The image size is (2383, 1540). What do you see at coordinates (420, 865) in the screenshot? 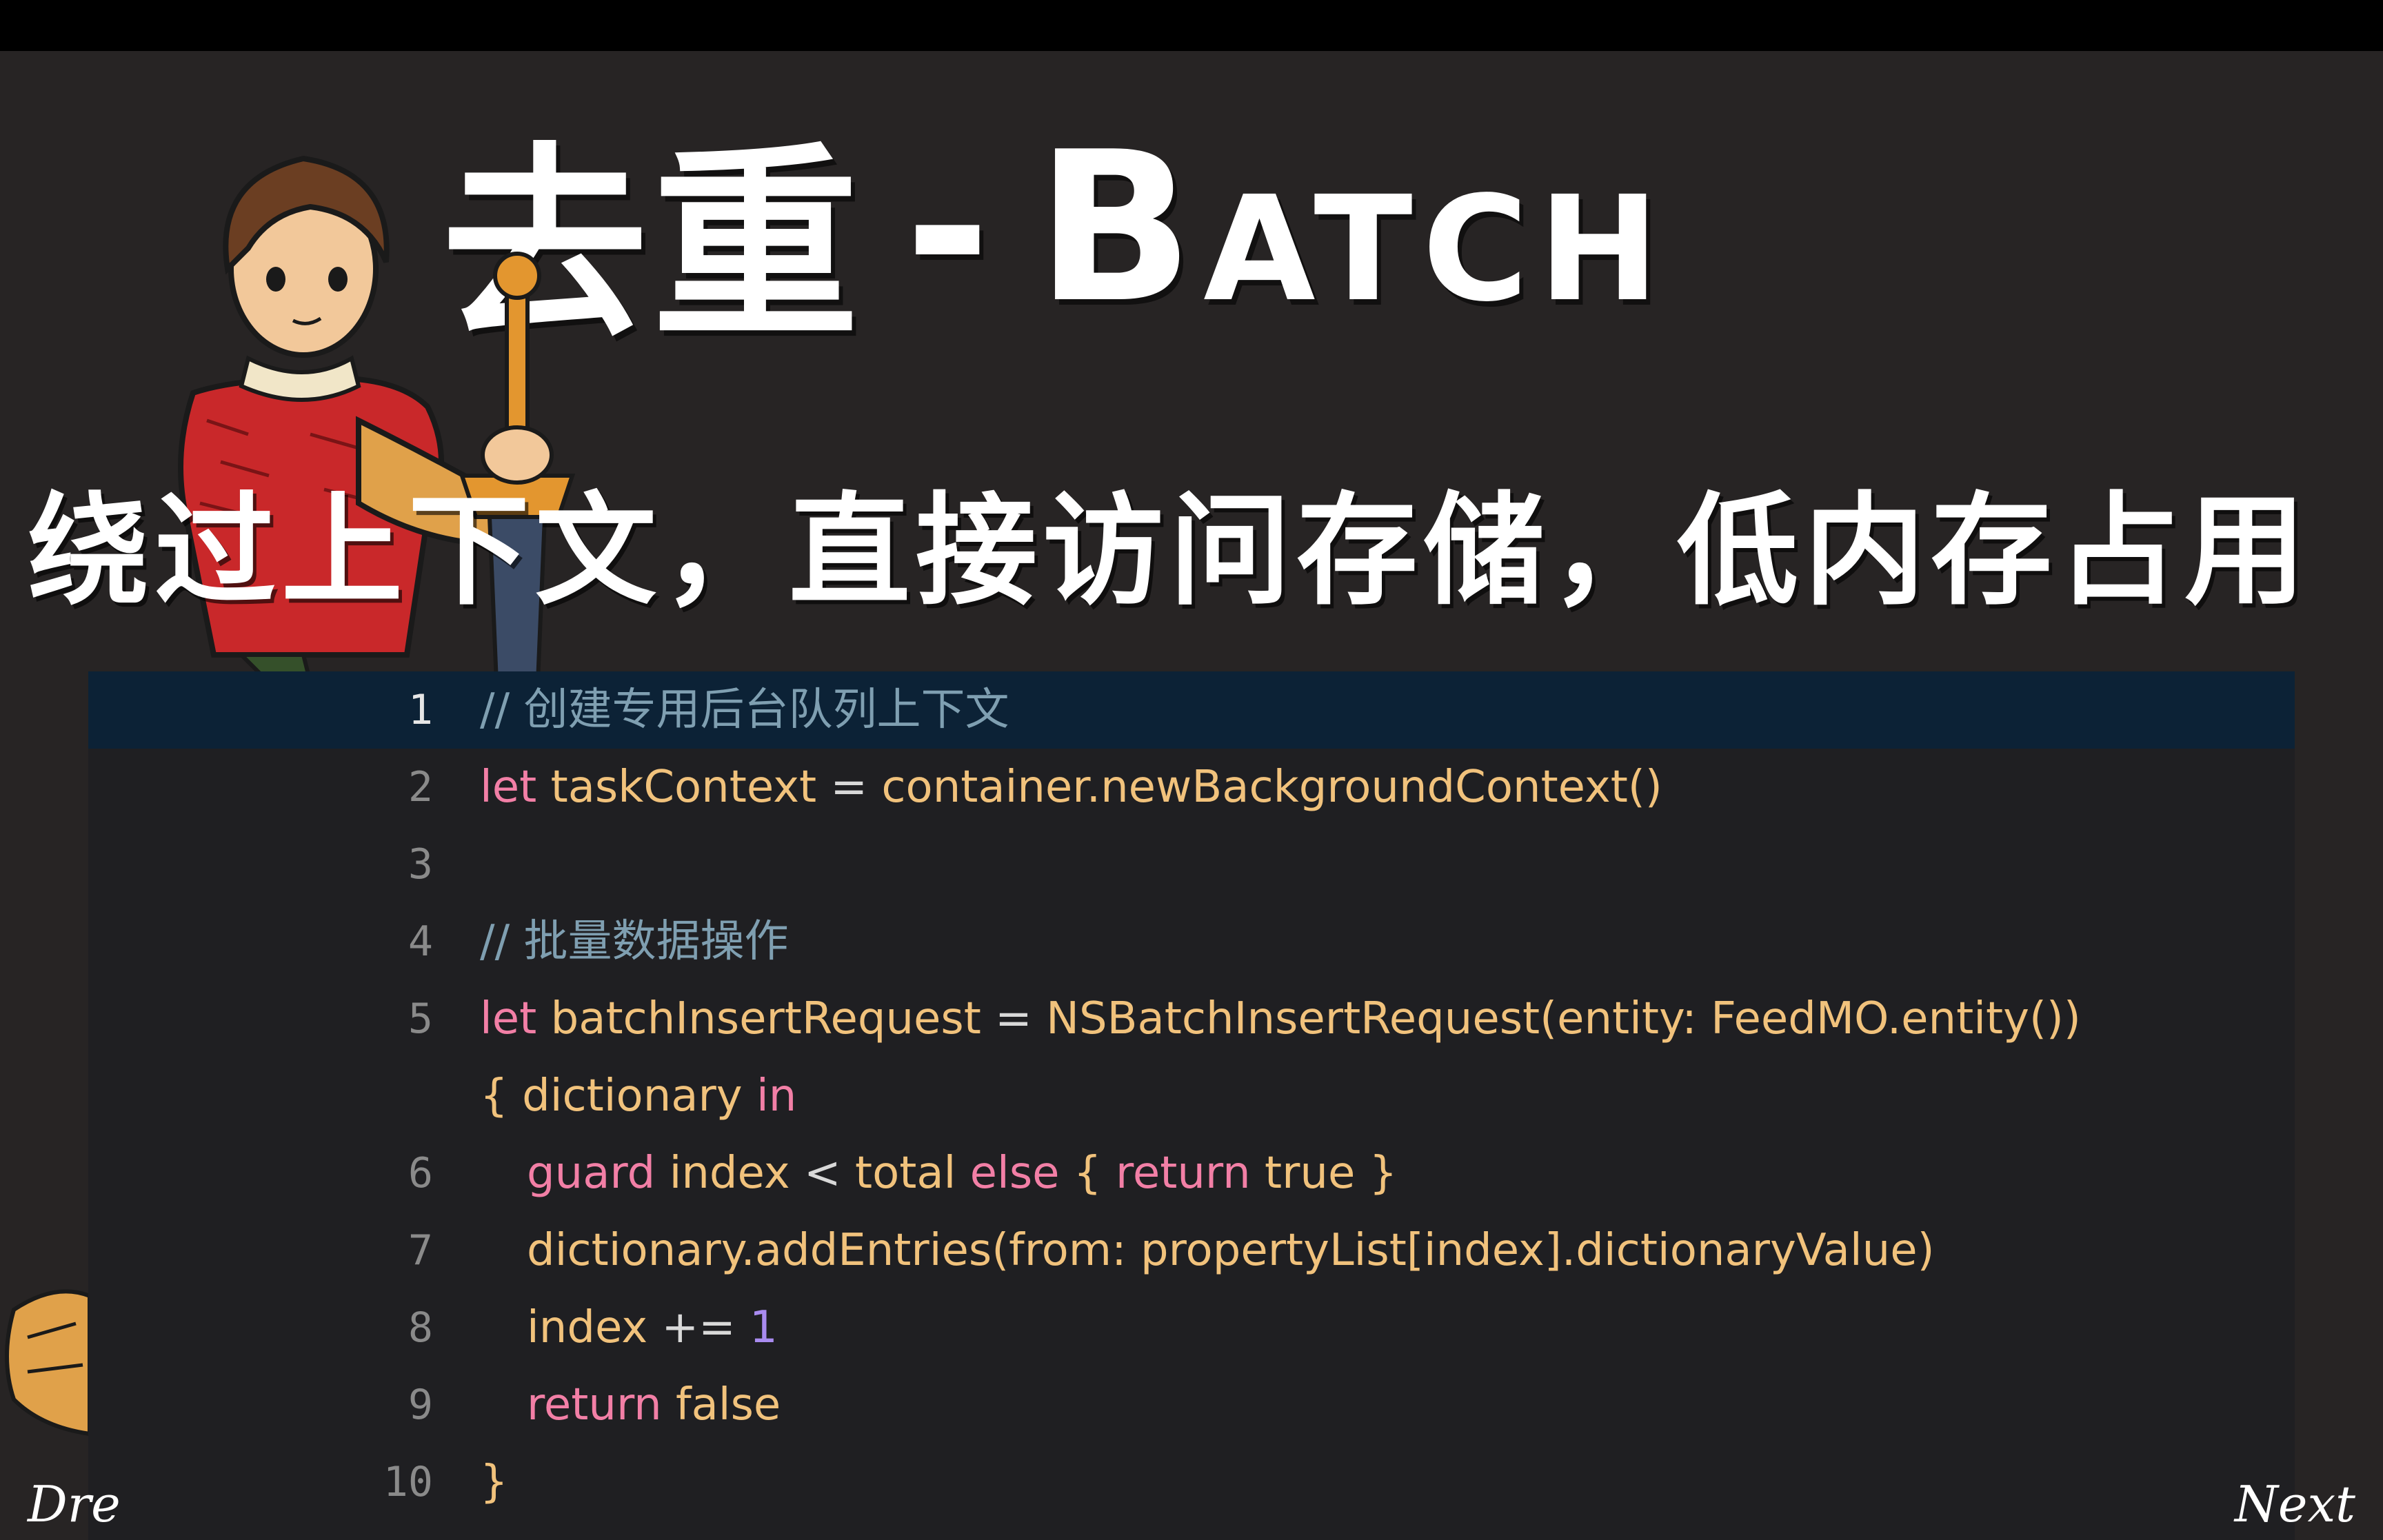
I see `line-number: 3` at bounding box center [420, 865].